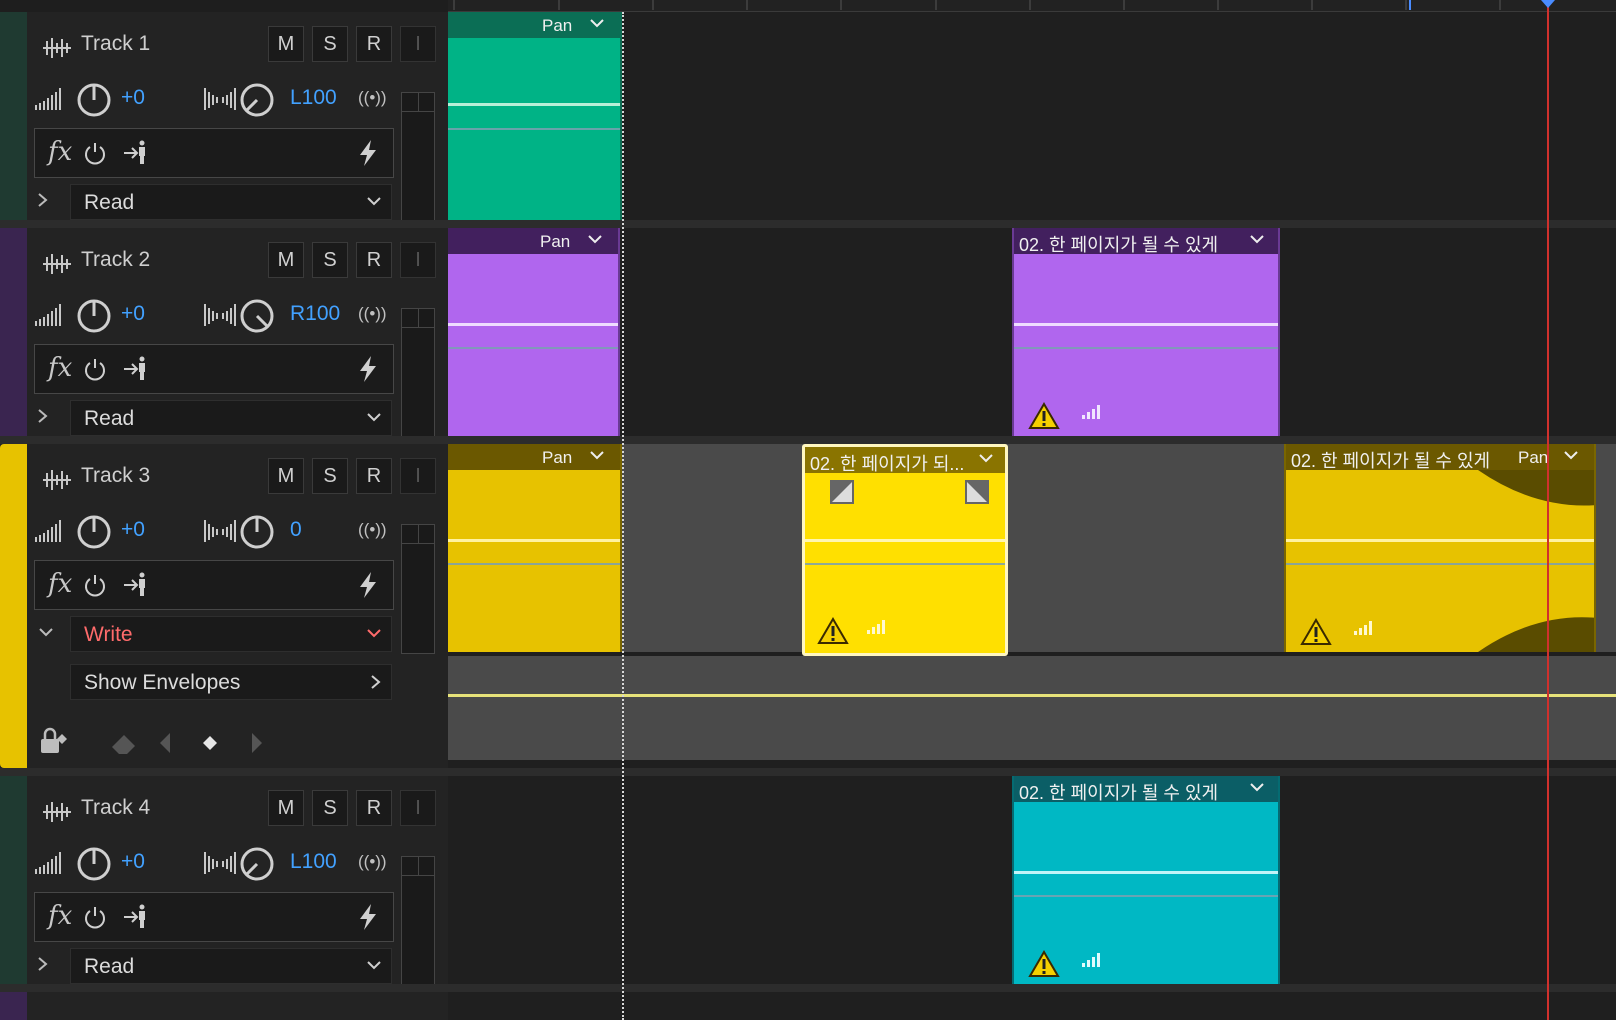  I want to click on pan-value: R100, so click(315, 314).